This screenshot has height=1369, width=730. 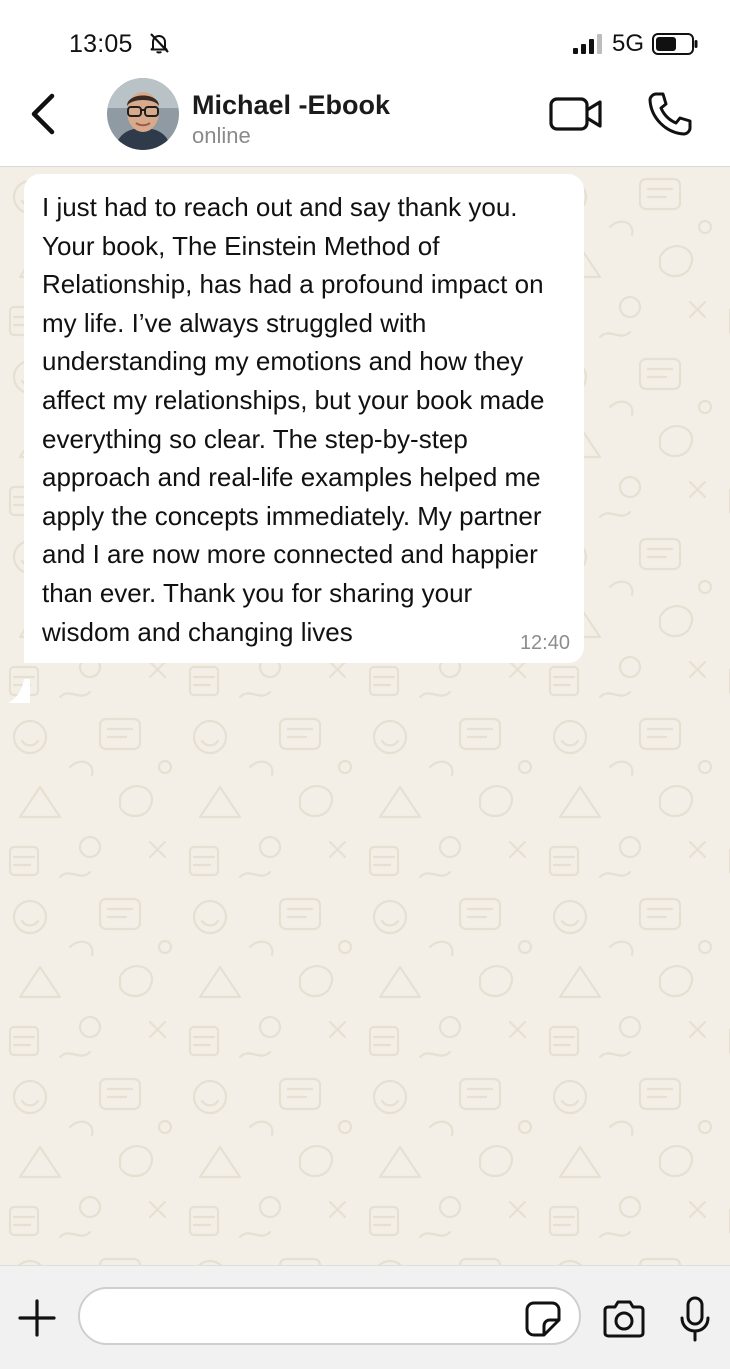 What do you see at coordinates (670, 114) in the screenshot?
I see `phone-icon` at bounding box center [670, 114].